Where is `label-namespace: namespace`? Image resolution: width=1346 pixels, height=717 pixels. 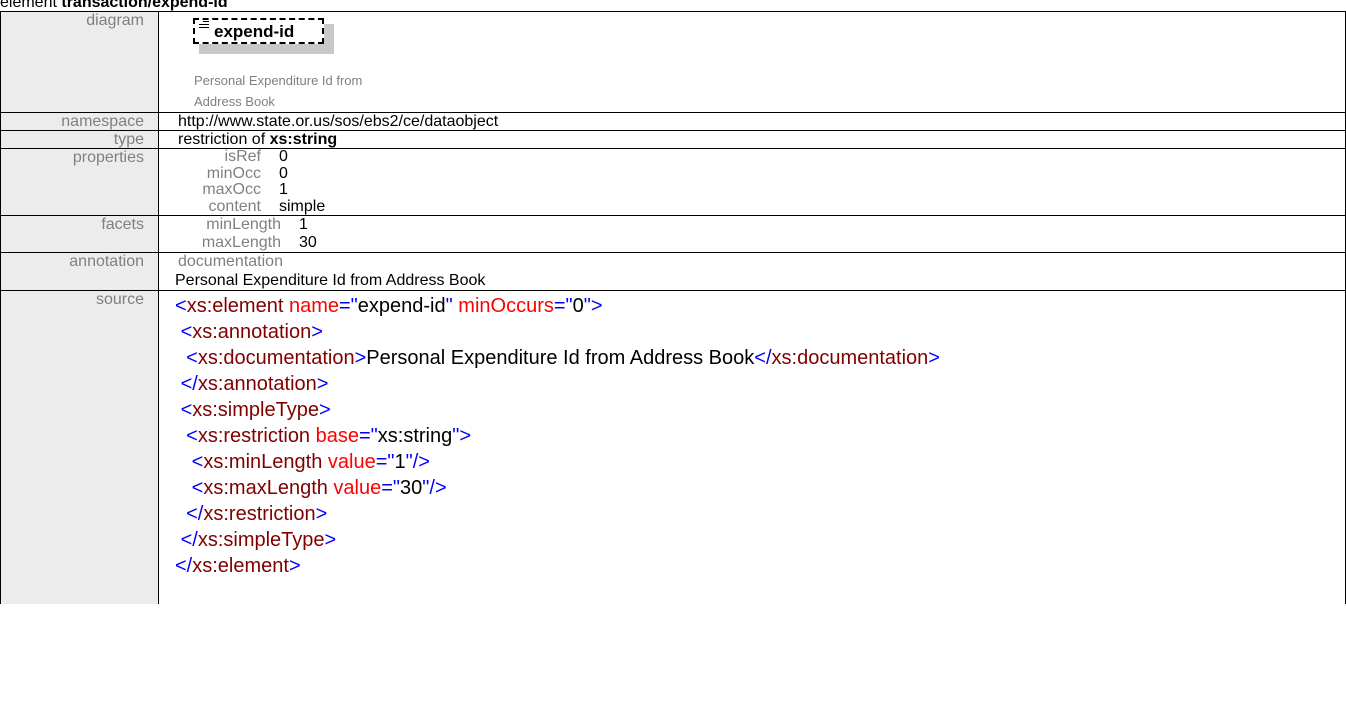 label-namespace: namespace is located at coordinates (79, 121).